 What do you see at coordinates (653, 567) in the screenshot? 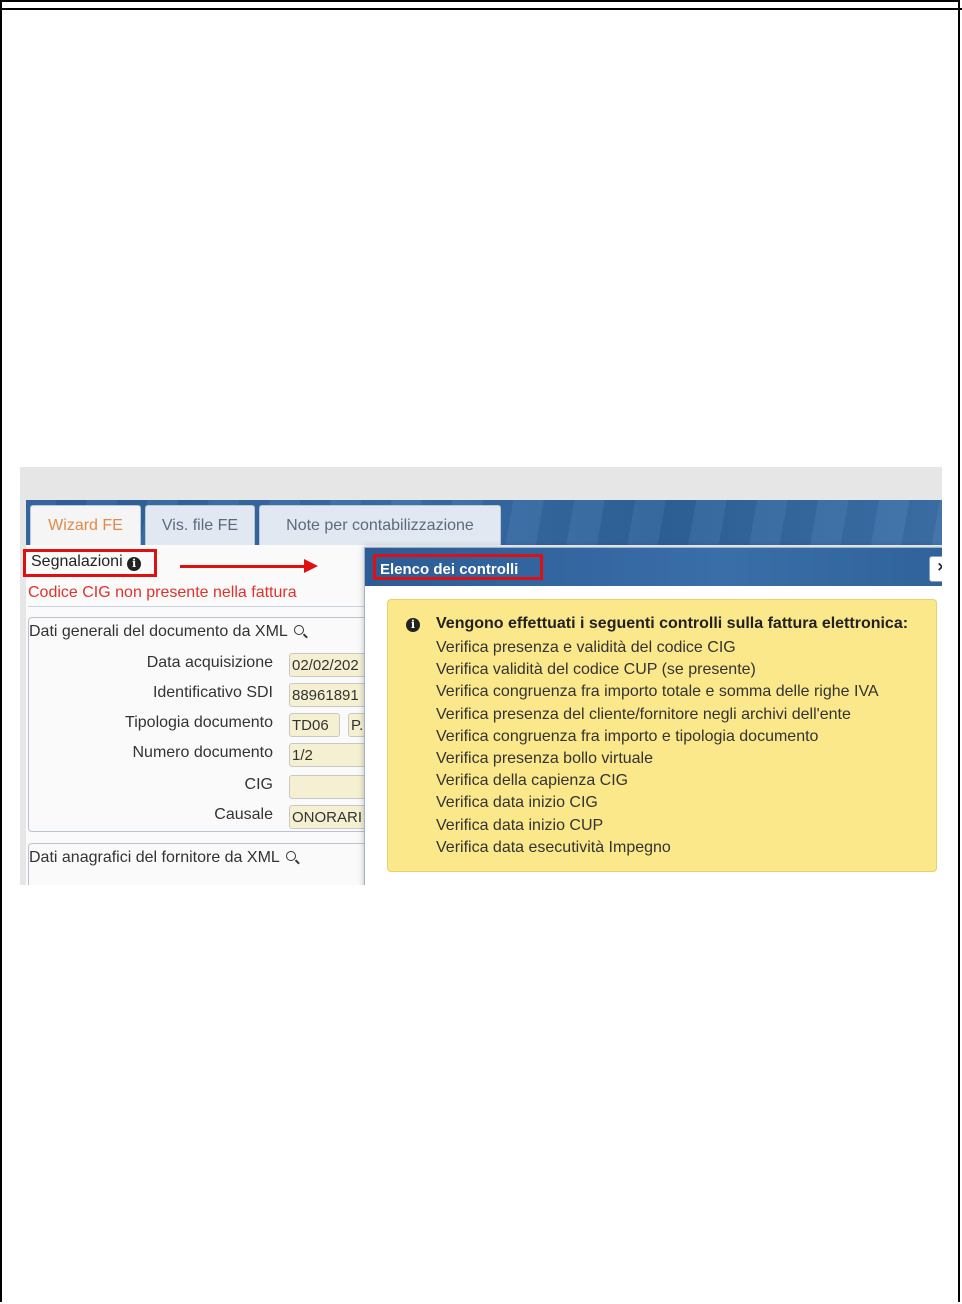
I see `dialog-header: Elenco dei controlli ×` at bounding box center [653, 567].